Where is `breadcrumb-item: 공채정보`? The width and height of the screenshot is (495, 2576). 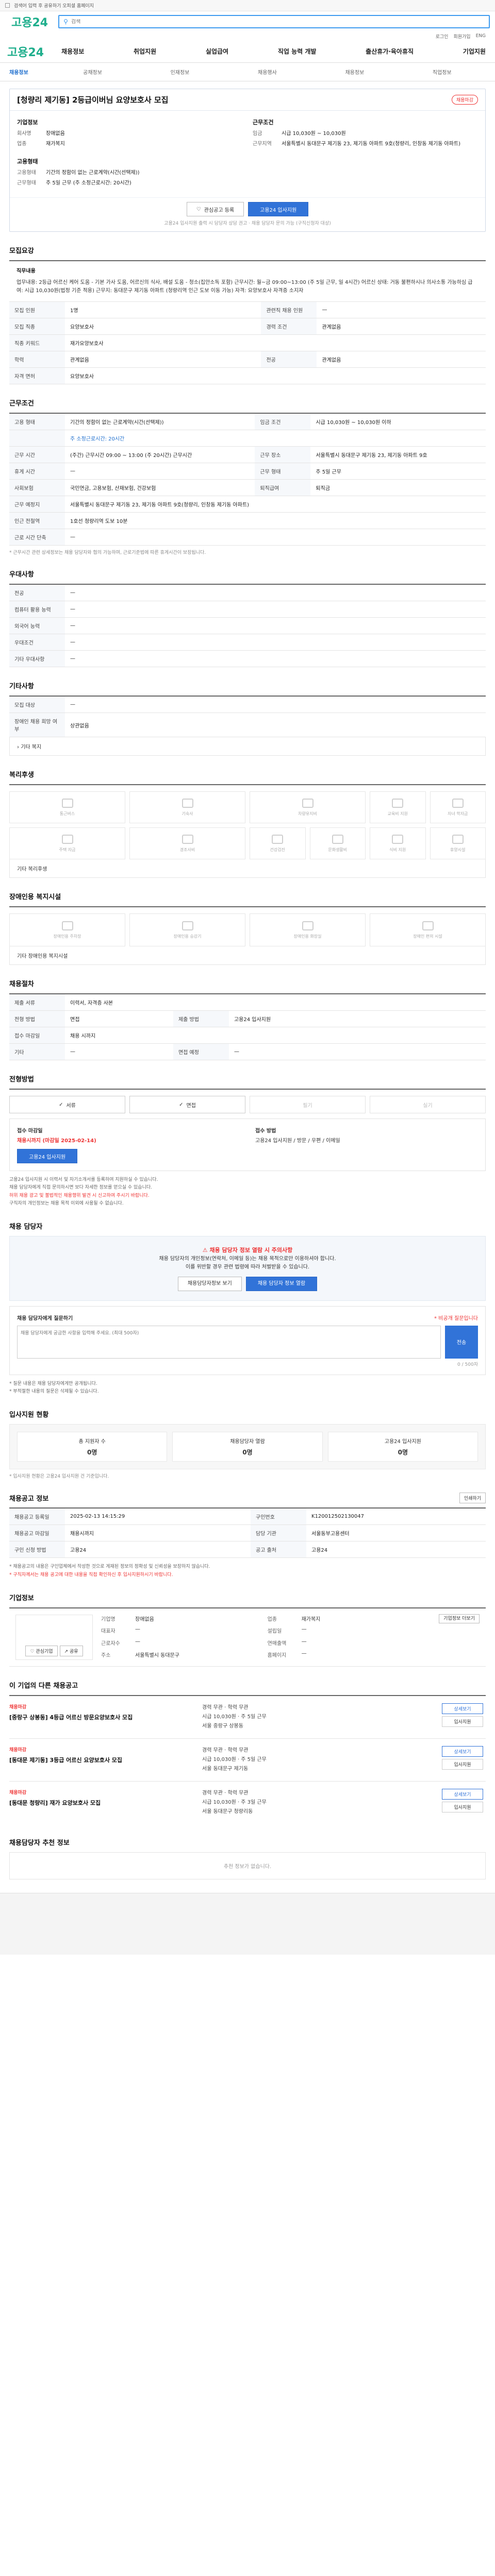
breadcrumb-item: 공채정보 is located at coordinates (92, 72).